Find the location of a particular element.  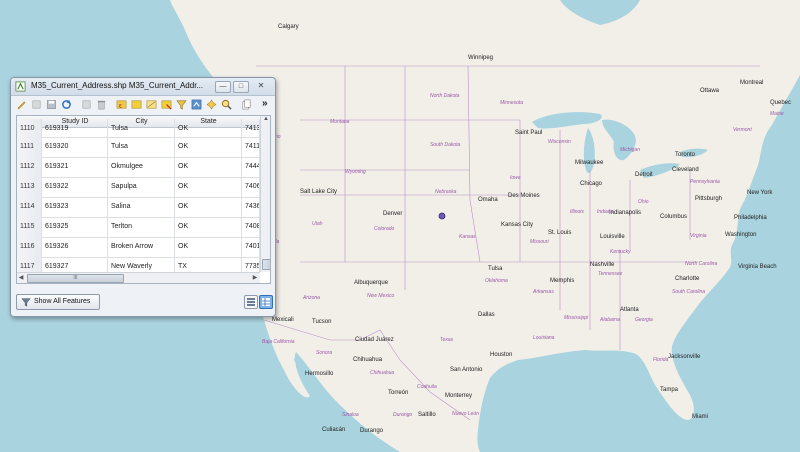

deselect-all-icon is located at coordinates (166, 104).